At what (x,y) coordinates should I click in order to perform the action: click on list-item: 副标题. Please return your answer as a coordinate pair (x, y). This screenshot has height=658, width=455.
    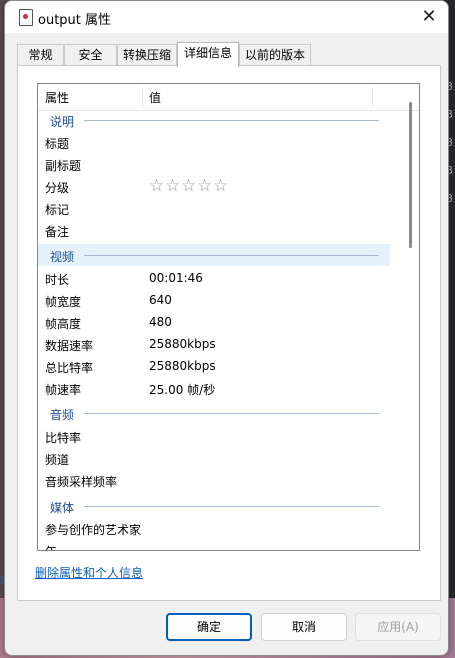
    Looking at the image, I should click on (214, 164).